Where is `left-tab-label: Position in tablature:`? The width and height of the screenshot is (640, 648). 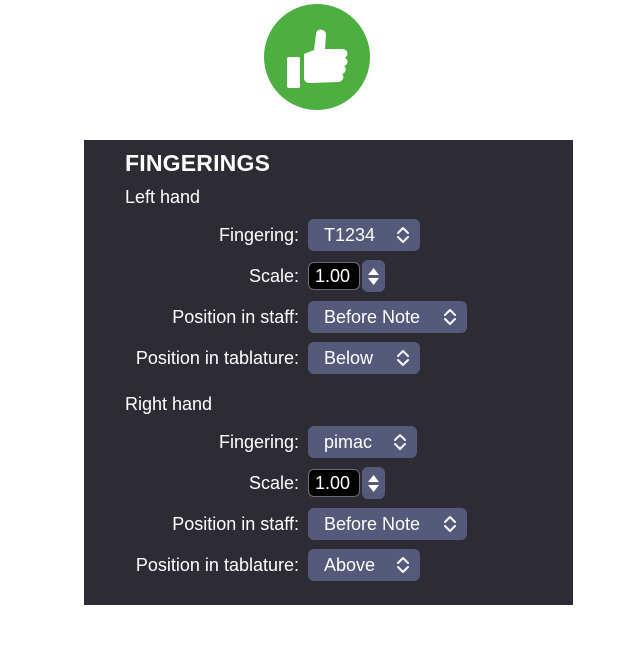
left-tab-label: Position in tablature: is located at coordinates (217, 358).